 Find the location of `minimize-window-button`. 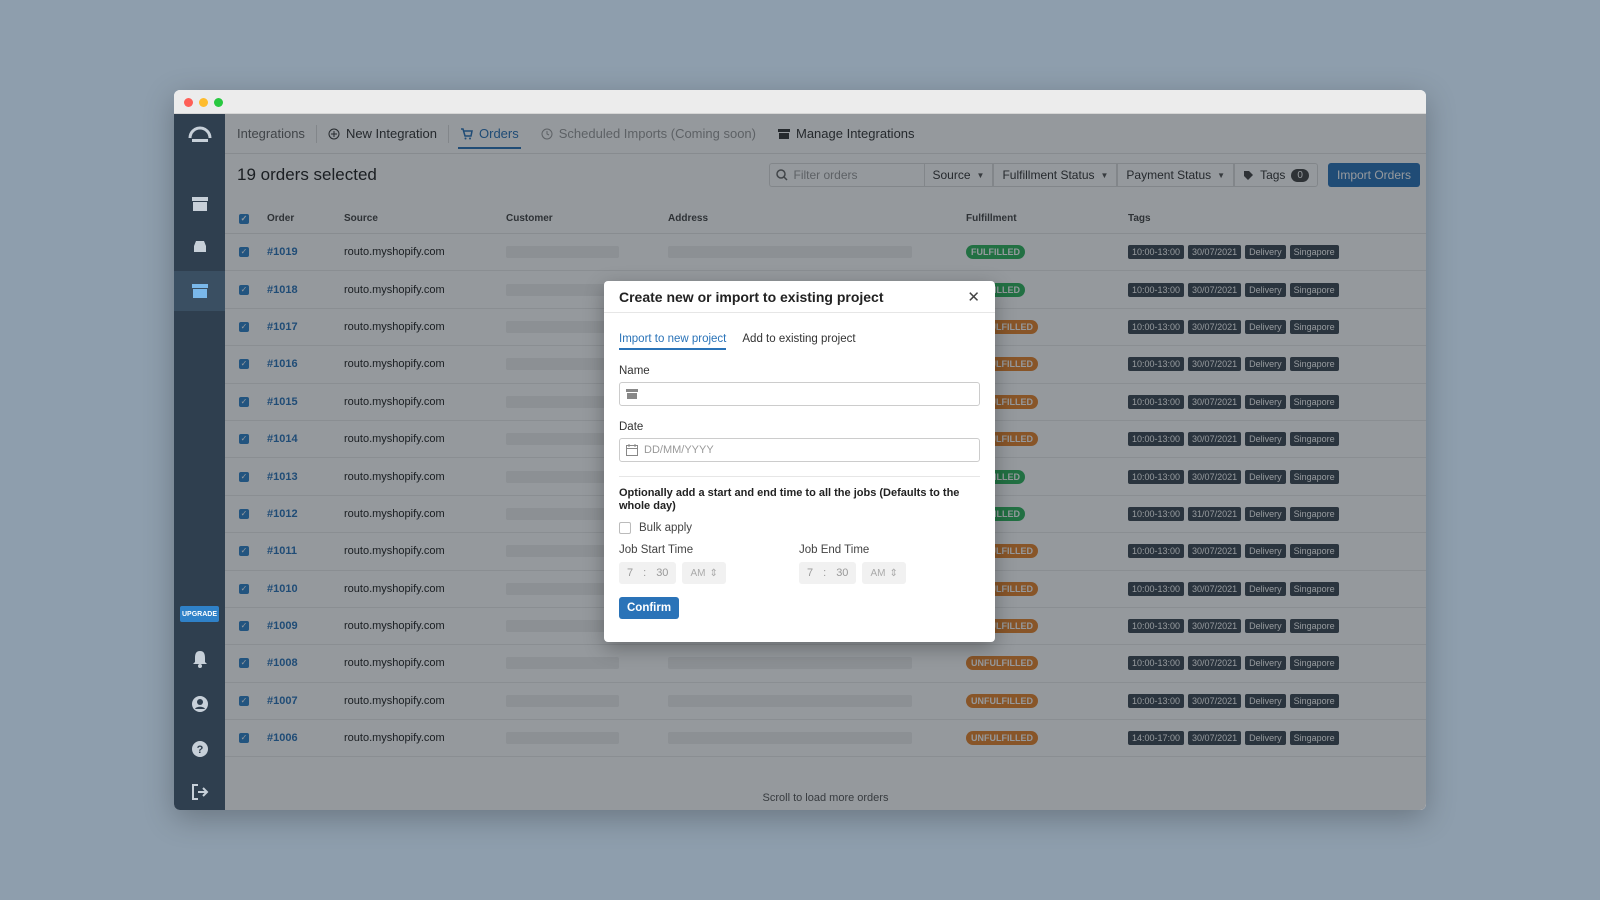

minimize-window-button is located at coordinates (203, 102).